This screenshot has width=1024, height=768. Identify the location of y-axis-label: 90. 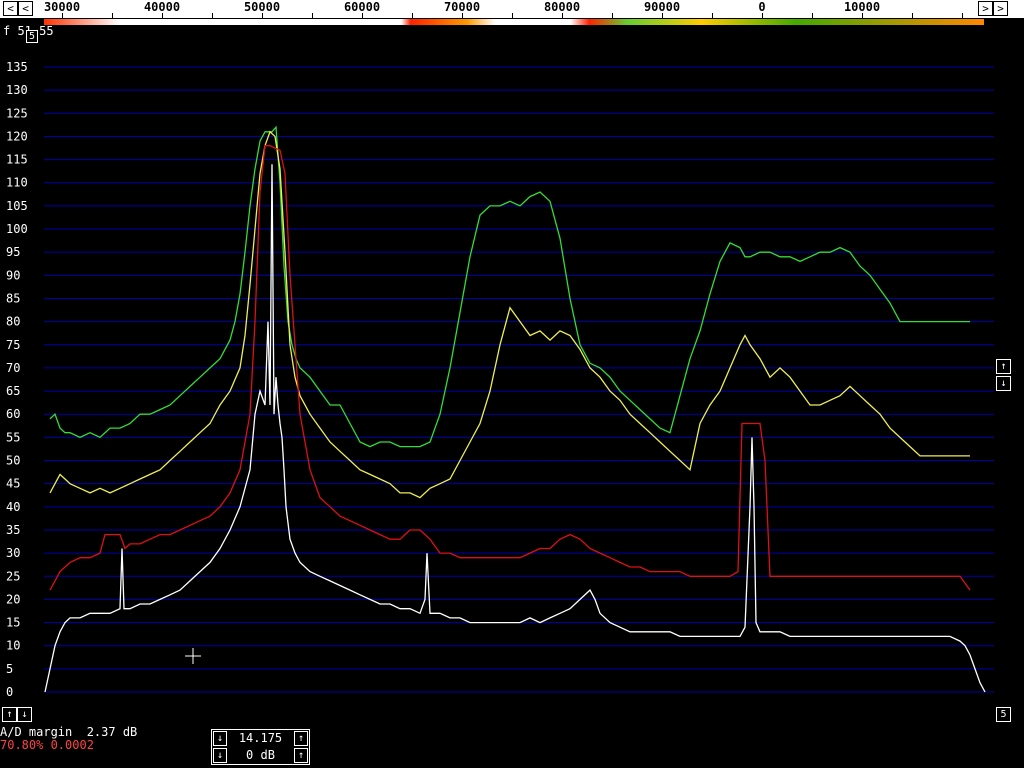
(13, 275).